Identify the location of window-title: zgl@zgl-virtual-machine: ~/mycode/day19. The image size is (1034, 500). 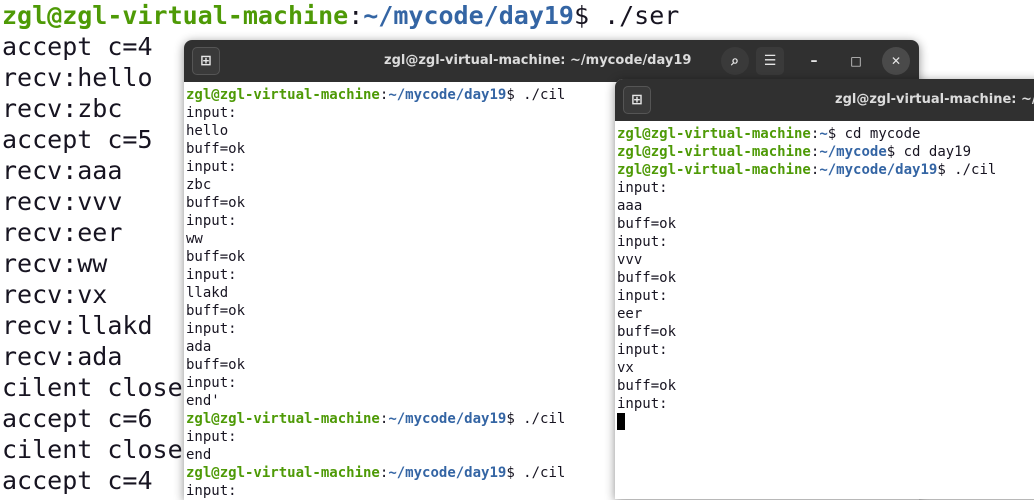
(538, 60).